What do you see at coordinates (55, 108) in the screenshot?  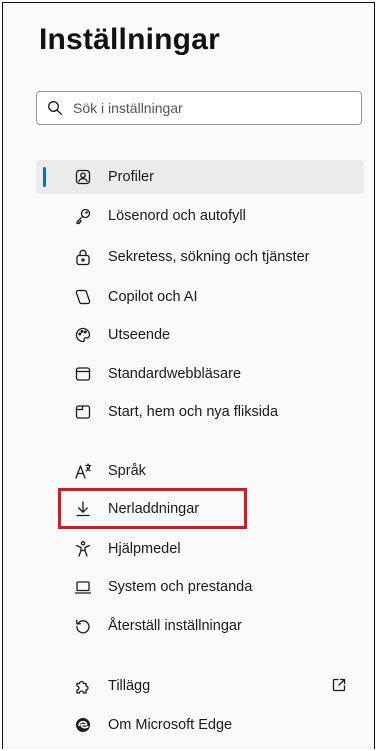 I see `search-icon` at bounding box center [55, 108].